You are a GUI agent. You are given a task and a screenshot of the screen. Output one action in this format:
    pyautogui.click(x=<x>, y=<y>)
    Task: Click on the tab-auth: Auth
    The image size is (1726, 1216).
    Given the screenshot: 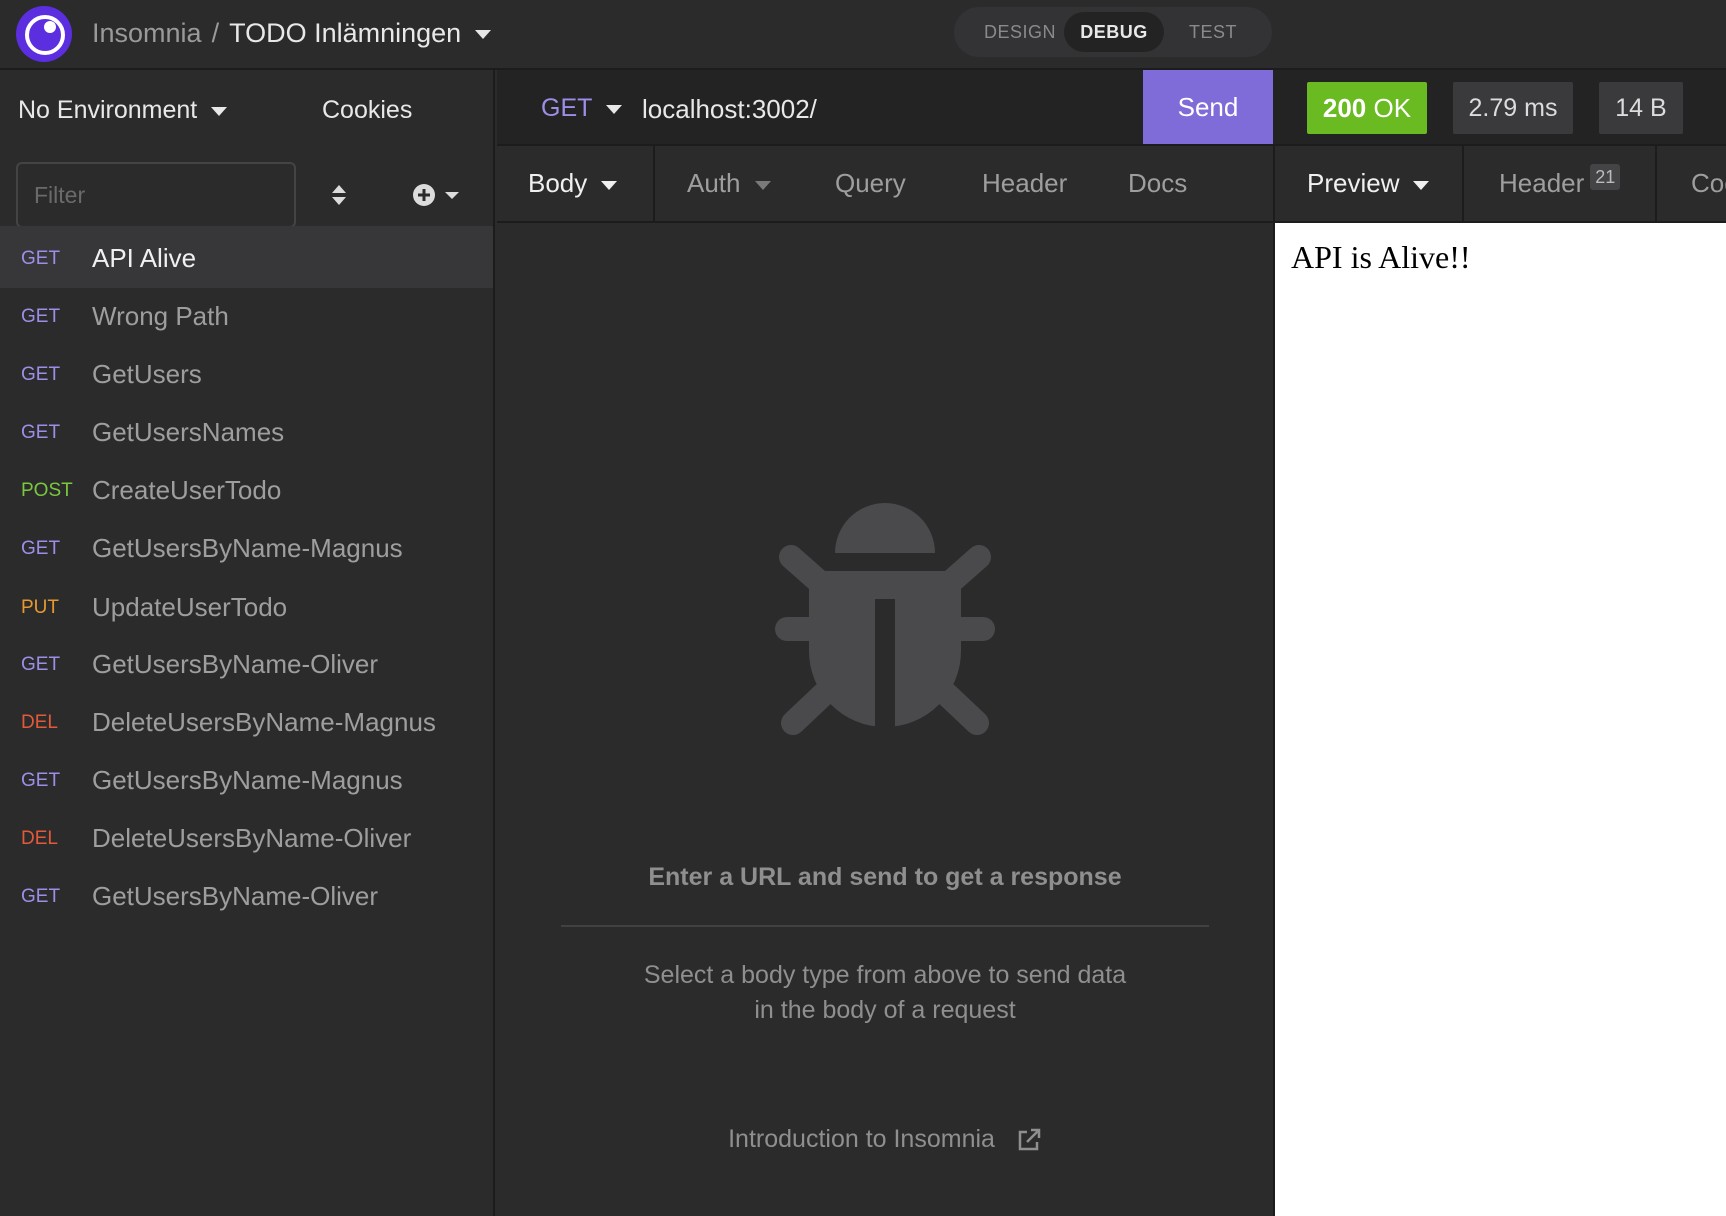 What is the action you would take?
    pyautogui.click(x=729, y=183)
    